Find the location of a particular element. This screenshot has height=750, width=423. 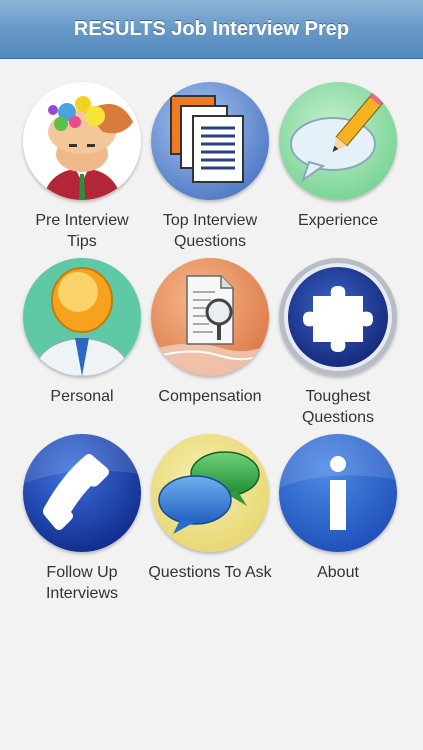

menu-item-label: Follow Up Interviews is located at coordinates (82, 583).